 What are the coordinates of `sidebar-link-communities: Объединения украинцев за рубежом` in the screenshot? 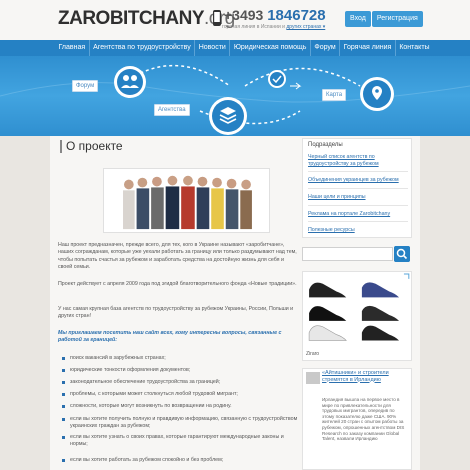 It's located at (358, 180).